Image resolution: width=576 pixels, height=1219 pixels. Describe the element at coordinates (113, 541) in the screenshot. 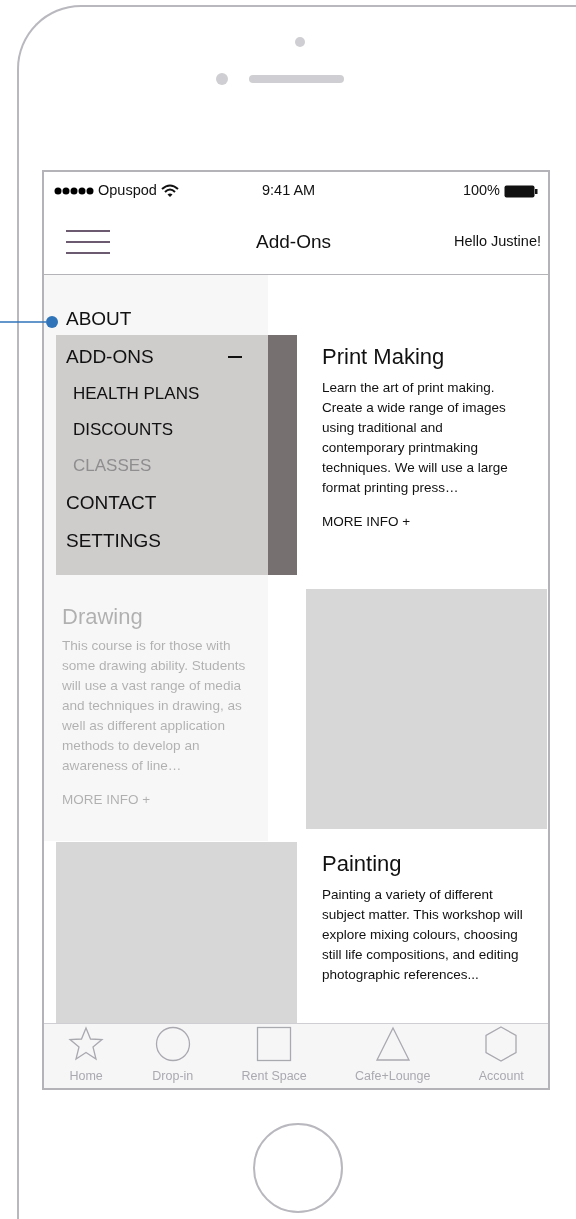

I see `menu-item: SETTINGS` at that location.